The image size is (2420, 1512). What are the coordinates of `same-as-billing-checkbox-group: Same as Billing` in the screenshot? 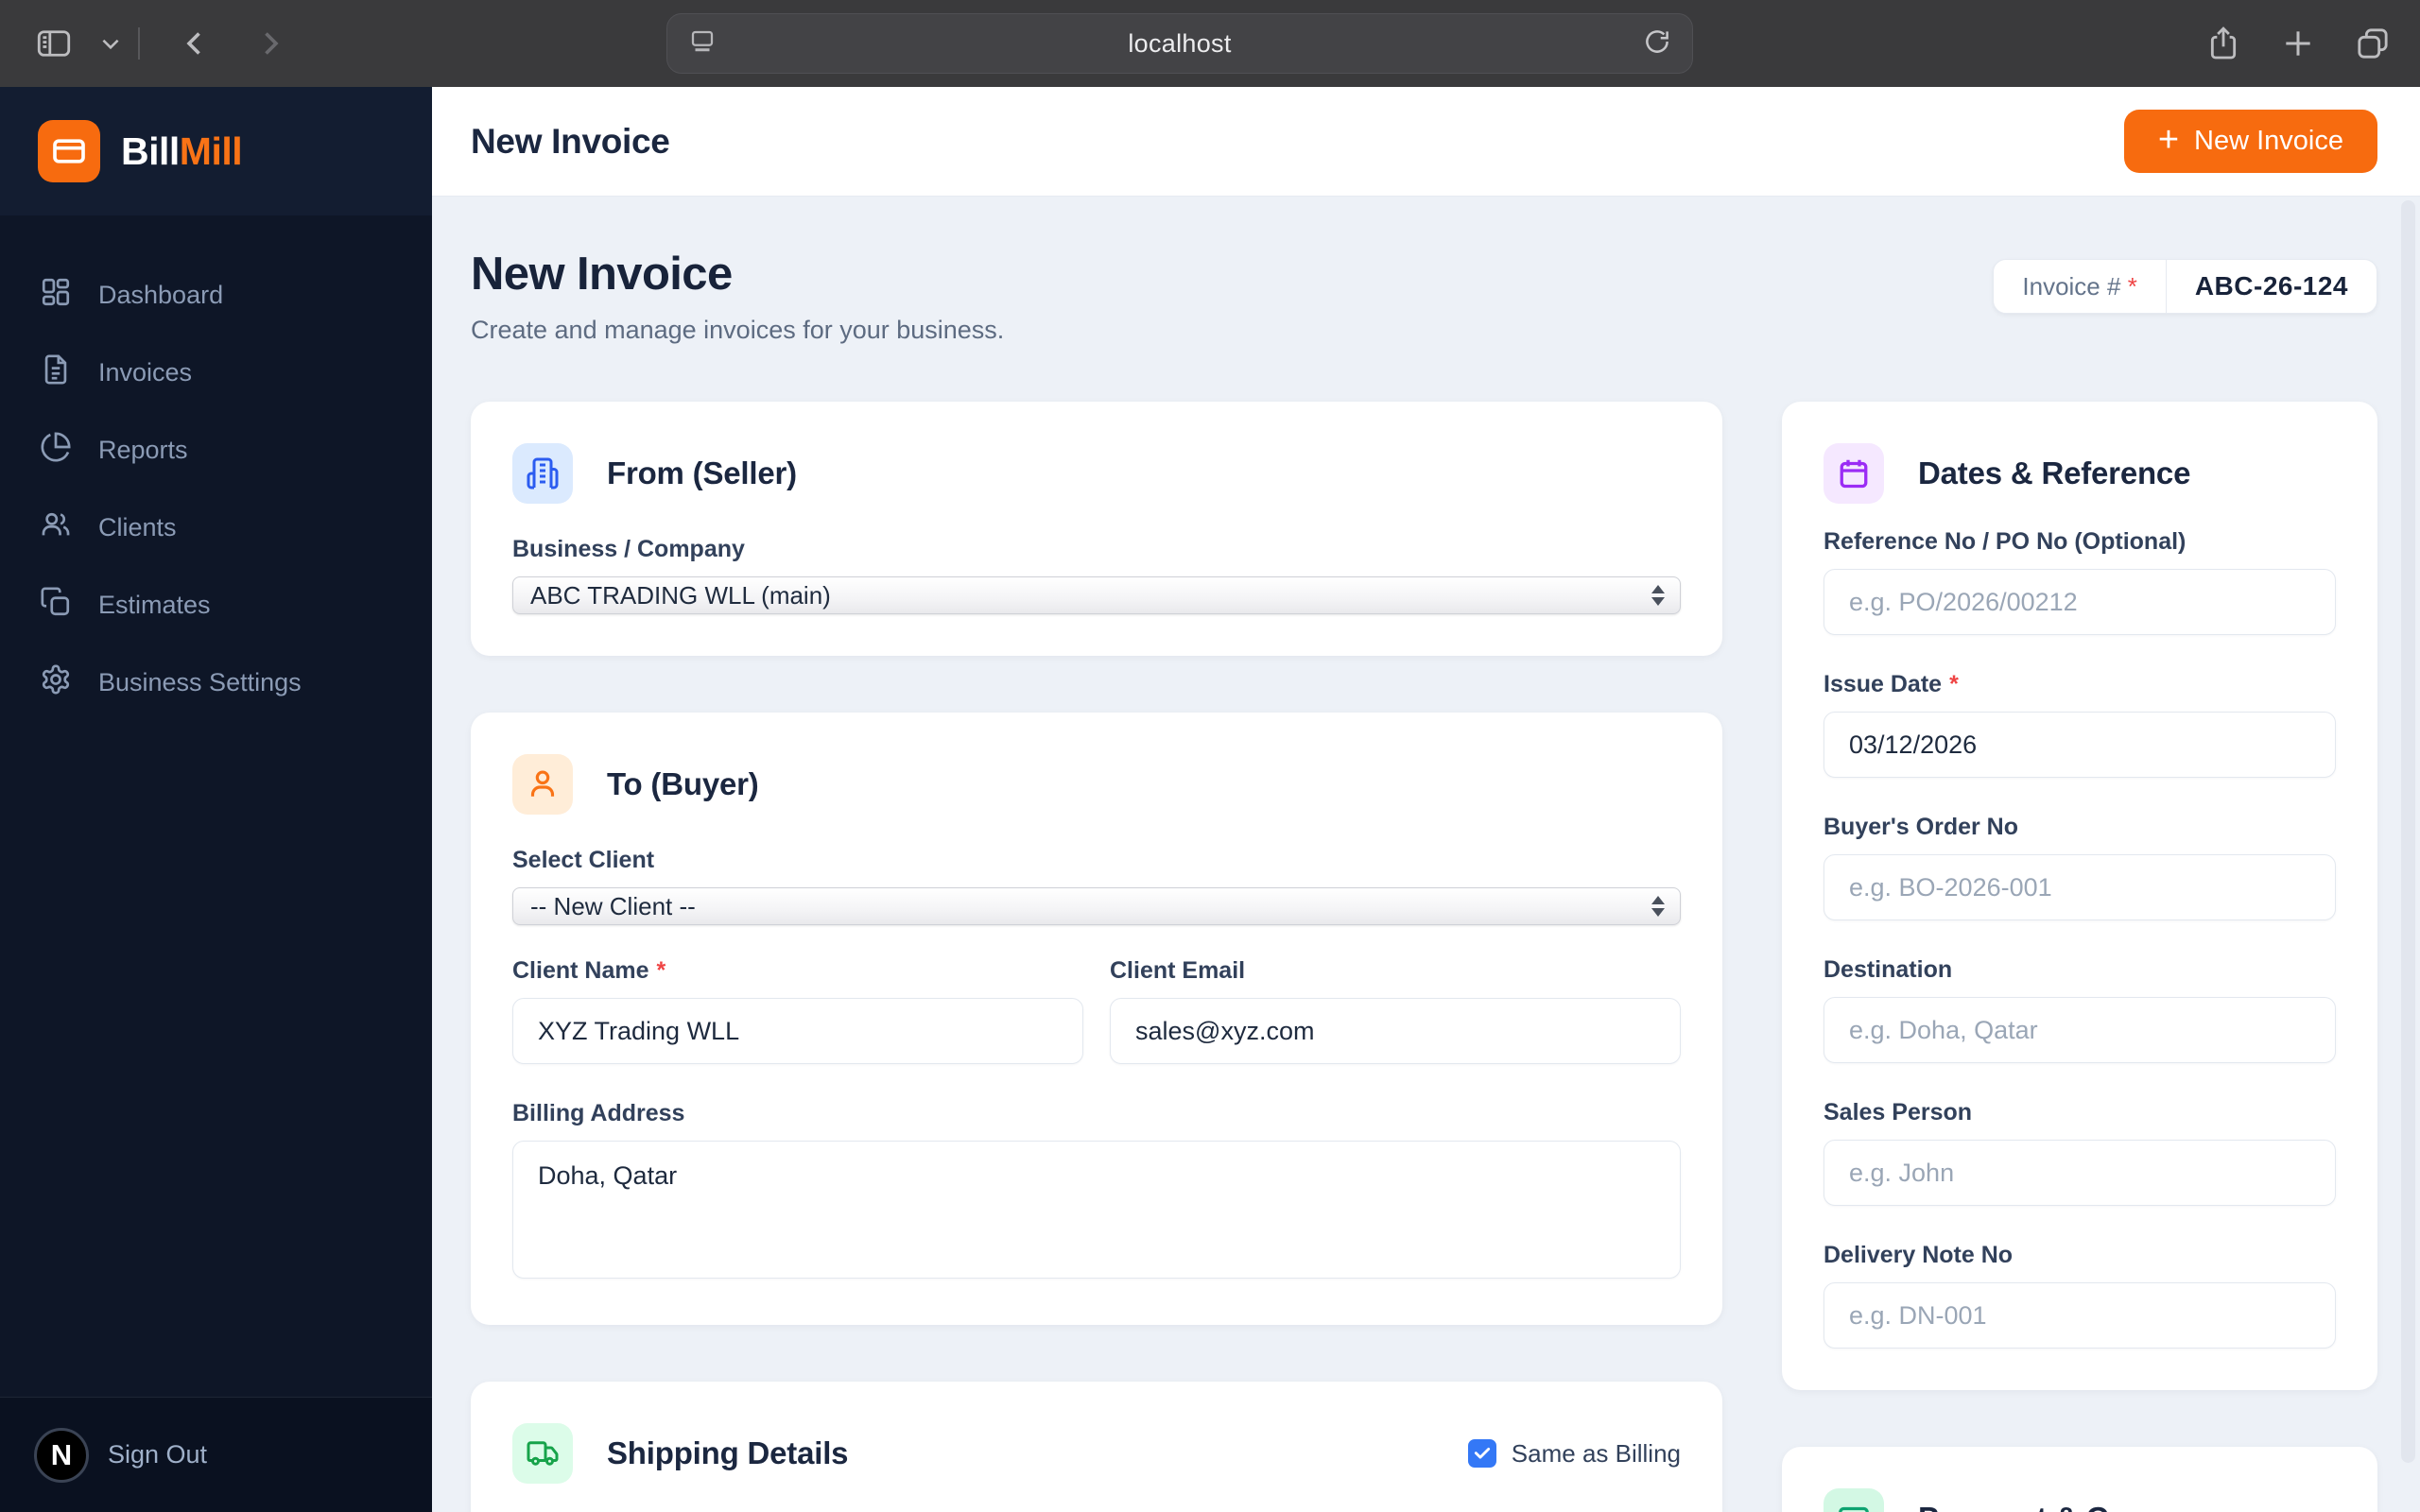 It's located at (1574, 1453).